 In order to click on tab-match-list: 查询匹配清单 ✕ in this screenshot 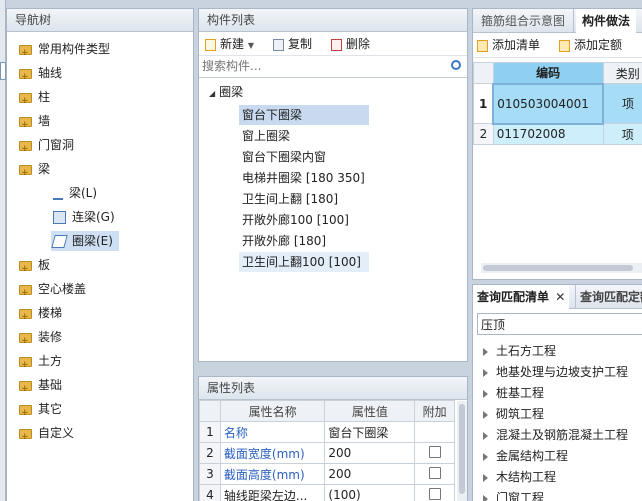, I will do `click(521, 297)`.